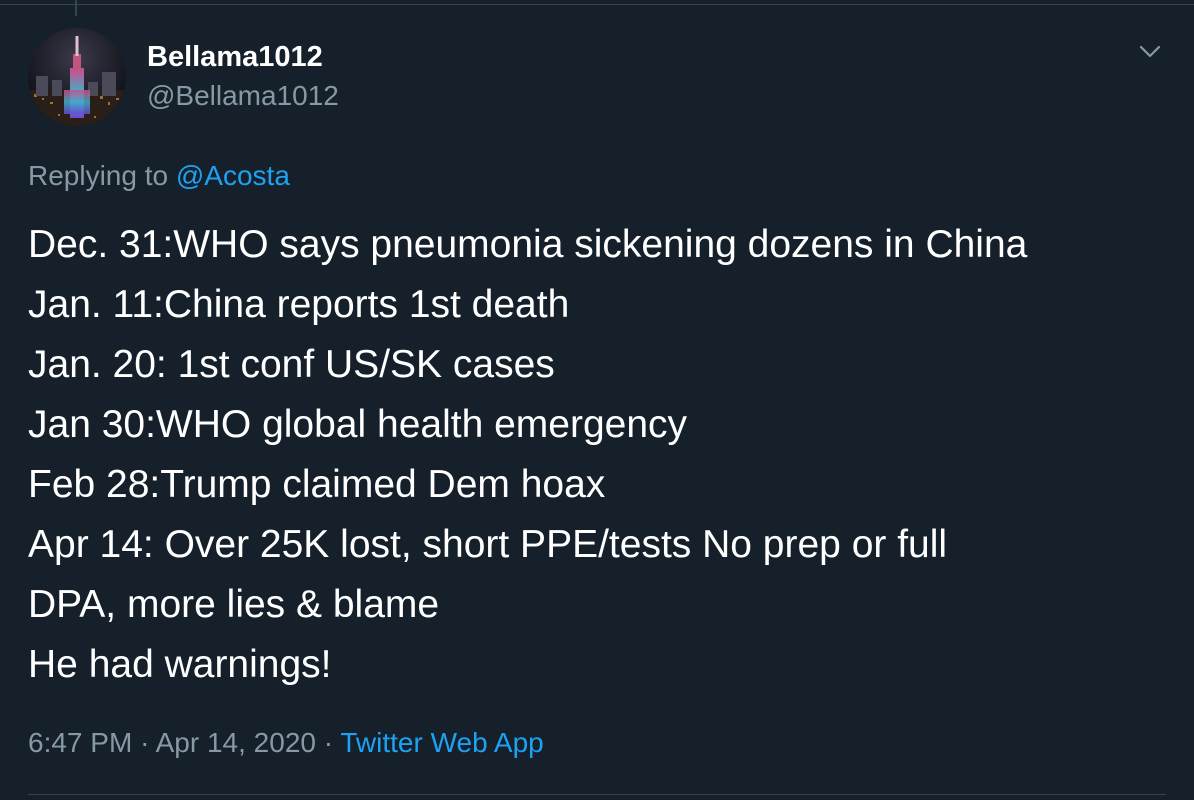 The width and height of the screenshot is (1194, 800). Describe the element at coordinates (98, 175) in the screenshot. I see `replying-to-label: Replying to` at that location.